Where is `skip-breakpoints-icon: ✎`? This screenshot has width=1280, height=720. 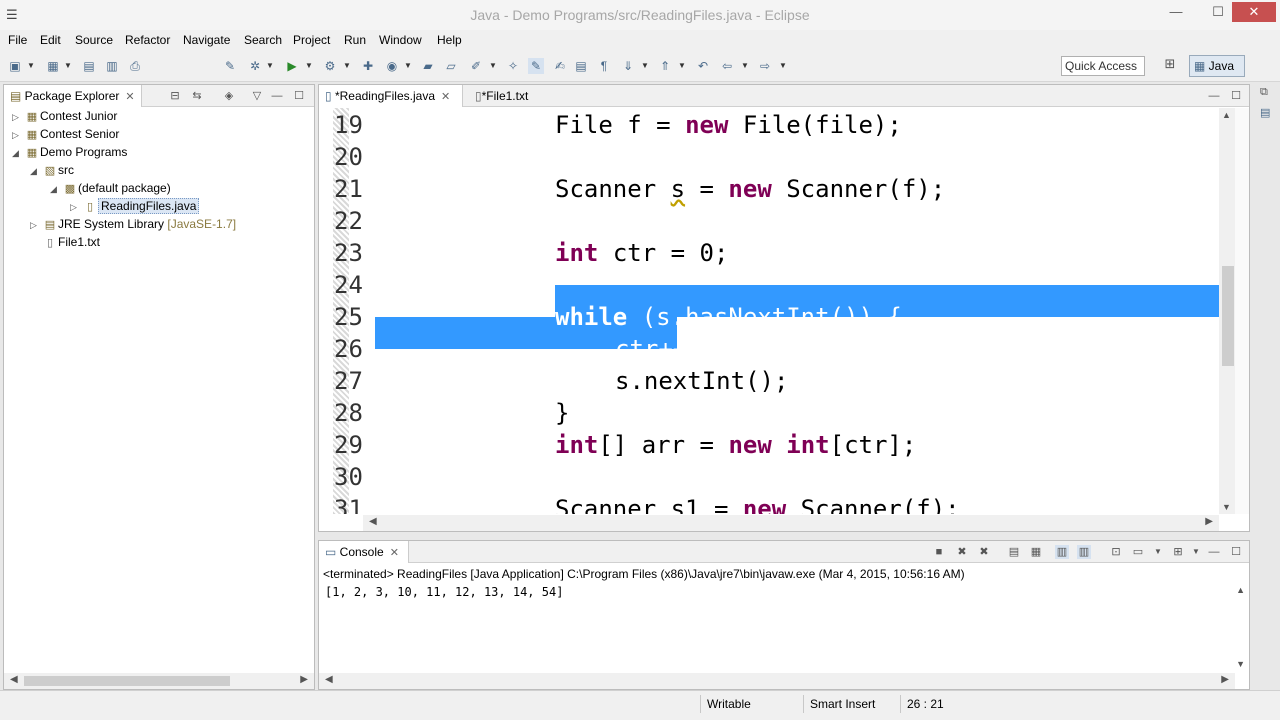
skip-breakpoints-icon: ✎ is located at coordinates (230, 66).